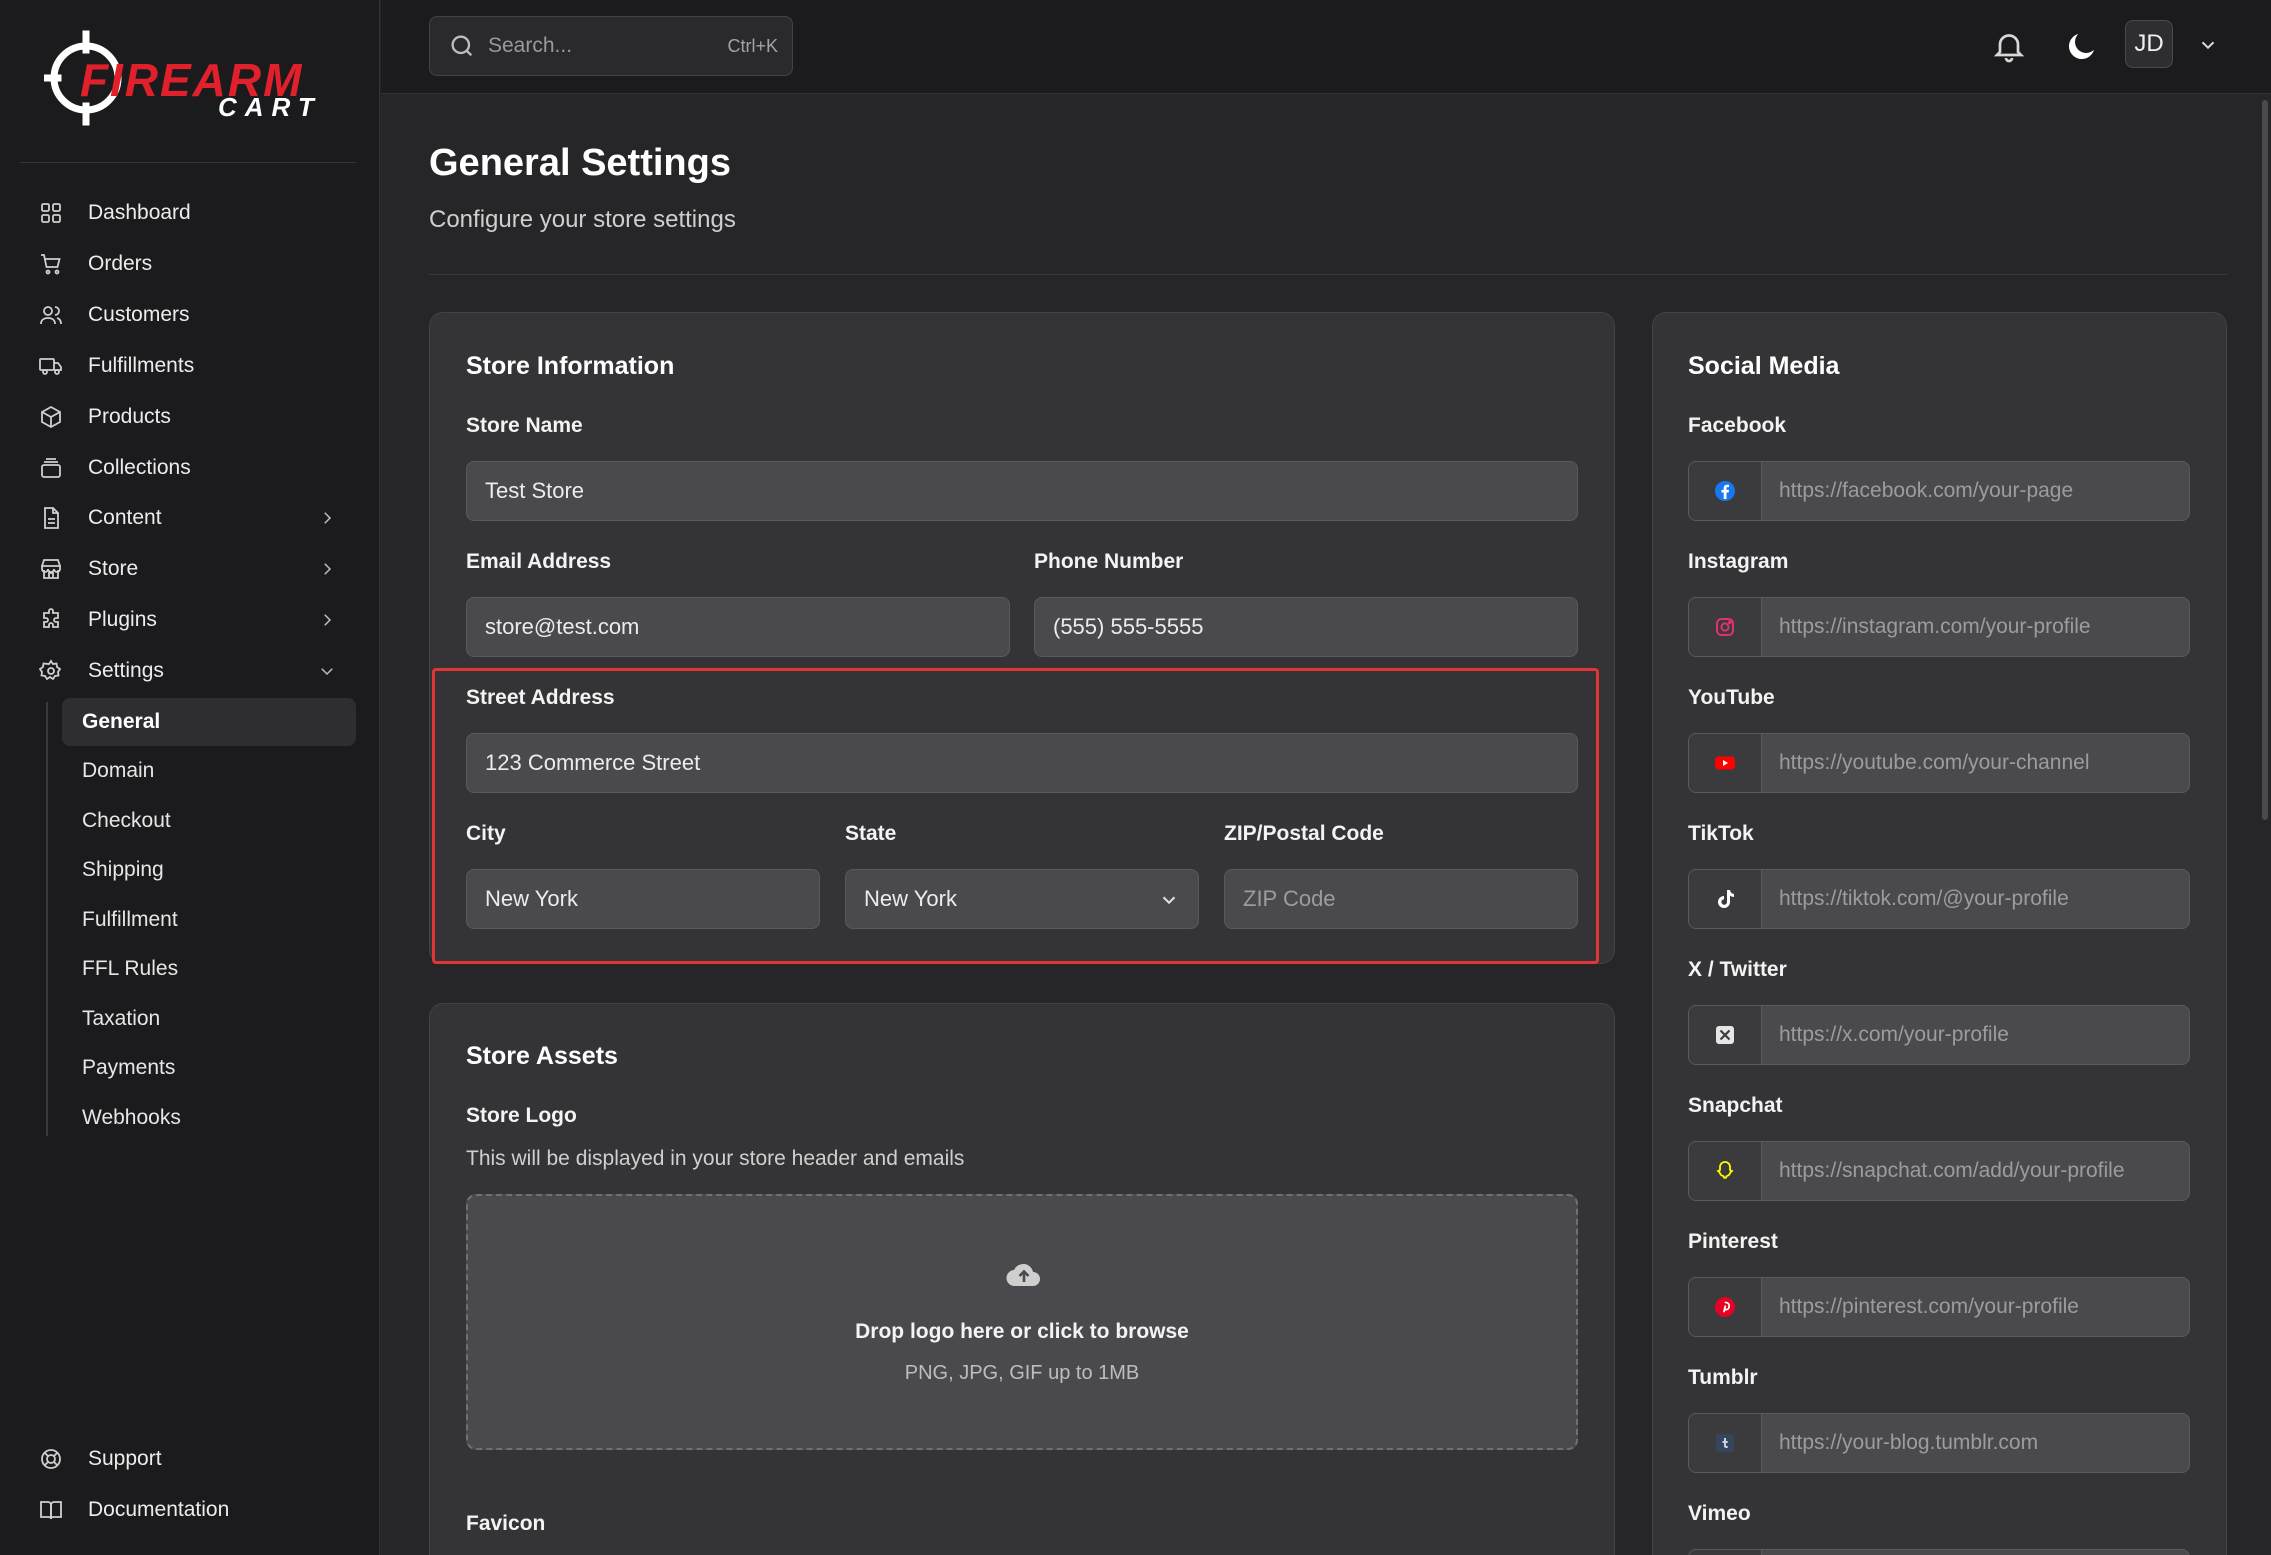  What do you see at coordinates (209, 722) in the screenshot?
I see `sidebar-subitem-general: General` at bounding box center [209, 722].